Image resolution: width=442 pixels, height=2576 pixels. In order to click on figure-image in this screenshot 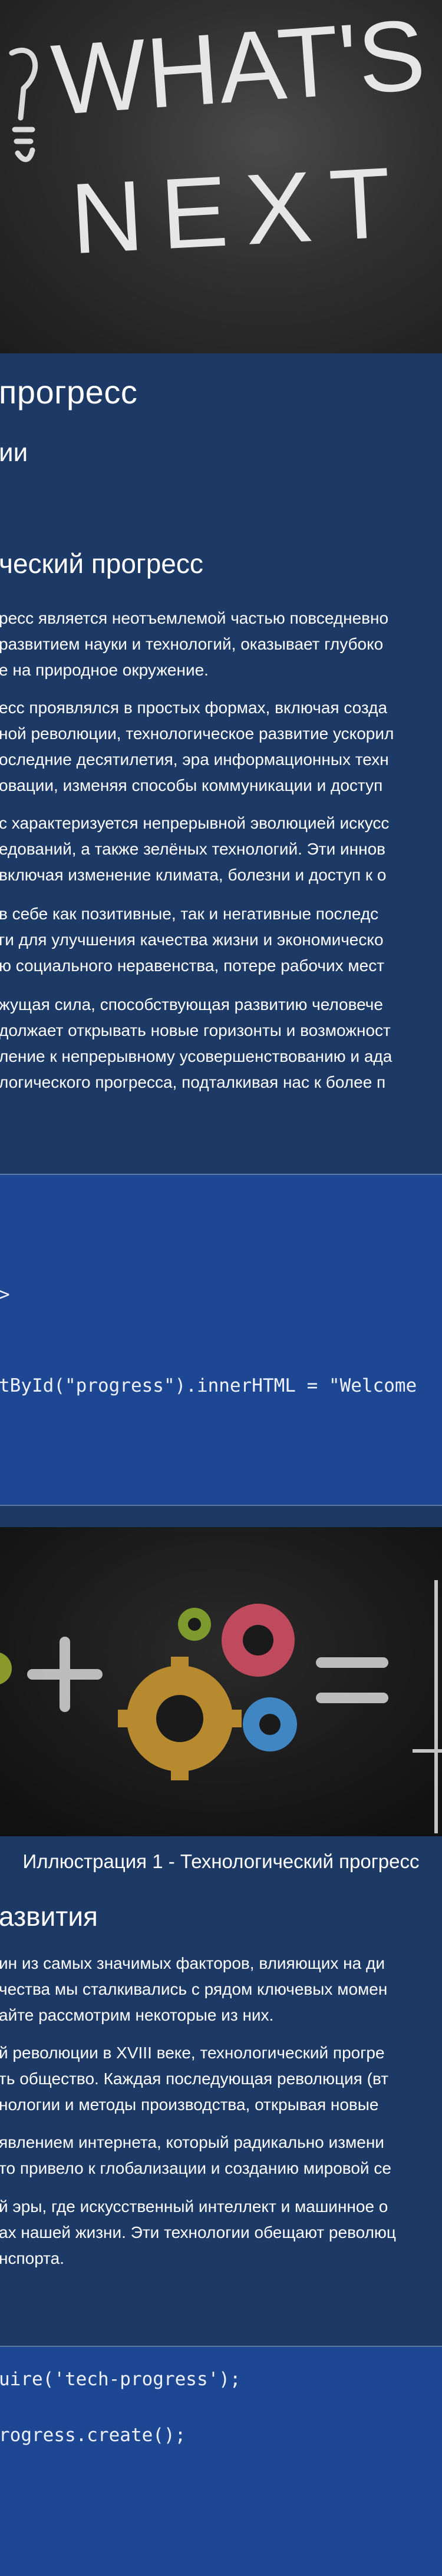, I will do `click(221, 1681)`.